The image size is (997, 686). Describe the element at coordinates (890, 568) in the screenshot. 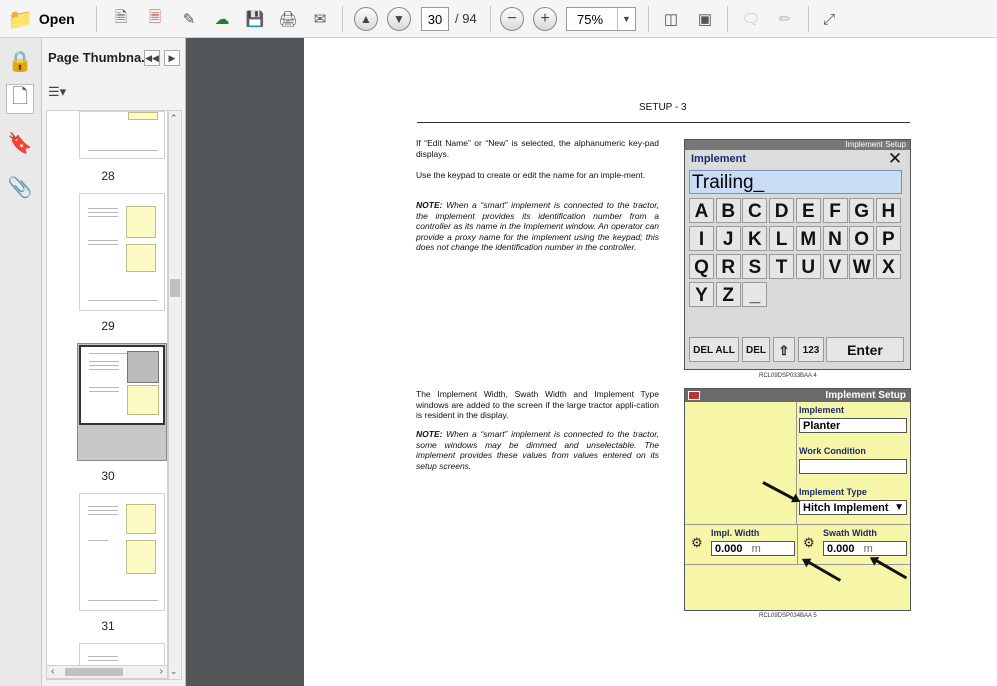

I see `callout-arrow` at that location.